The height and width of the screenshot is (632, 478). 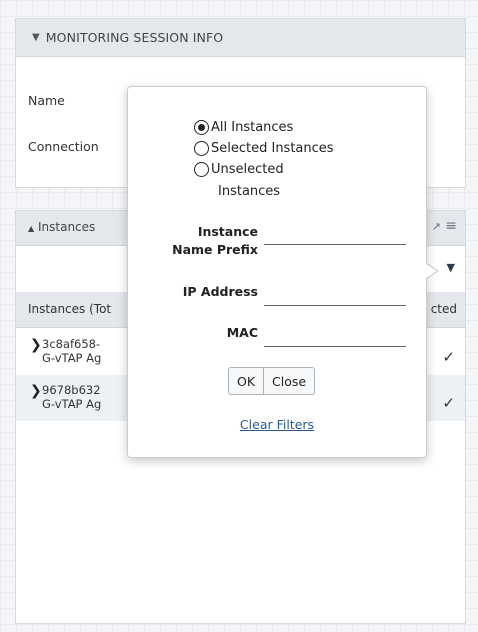 I want to click on radio-unselected-instances: Unselected, so click(x=239, y=169).